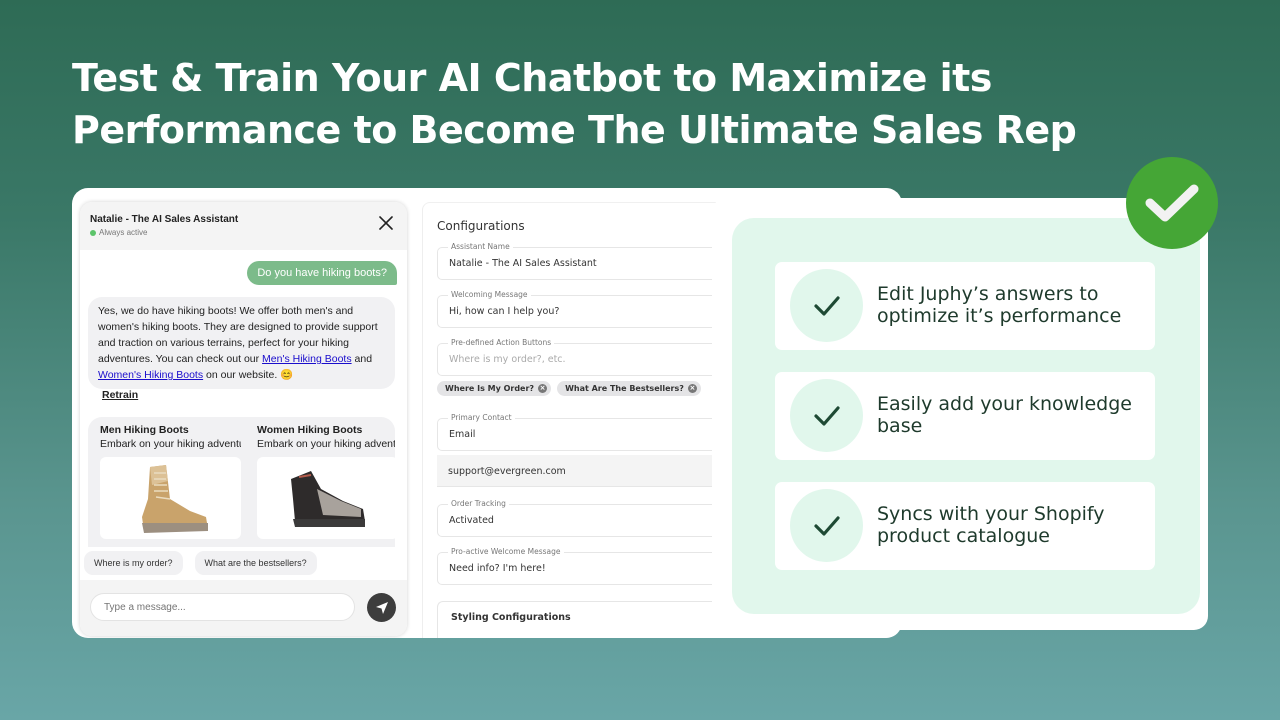  I want to click on quick-reply-button: What are the bestsellers?, so click(255, 563).